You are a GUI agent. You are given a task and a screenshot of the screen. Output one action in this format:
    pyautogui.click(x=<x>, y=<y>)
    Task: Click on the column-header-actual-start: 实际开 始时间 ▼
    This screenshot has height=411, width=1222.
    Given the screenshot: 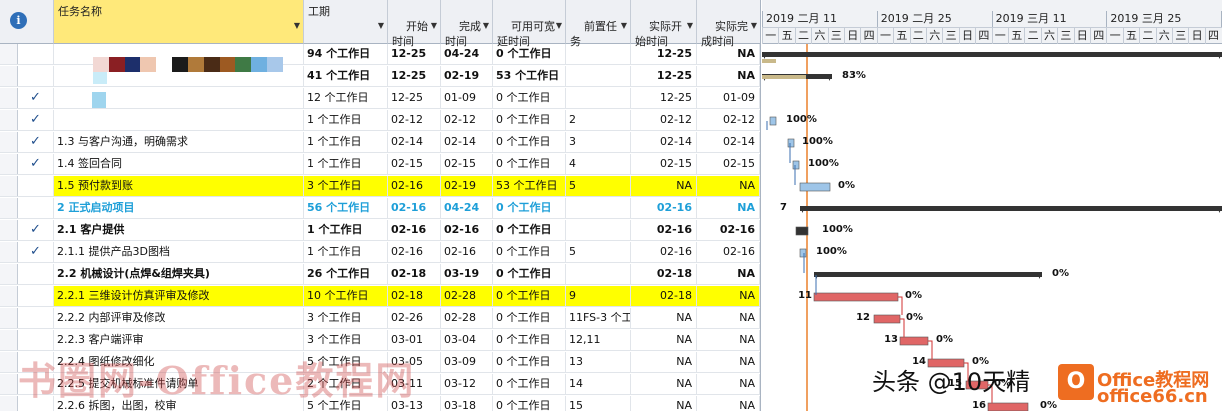 What is the action you would take?
    pyautogui.click(x=664, y=24)
    